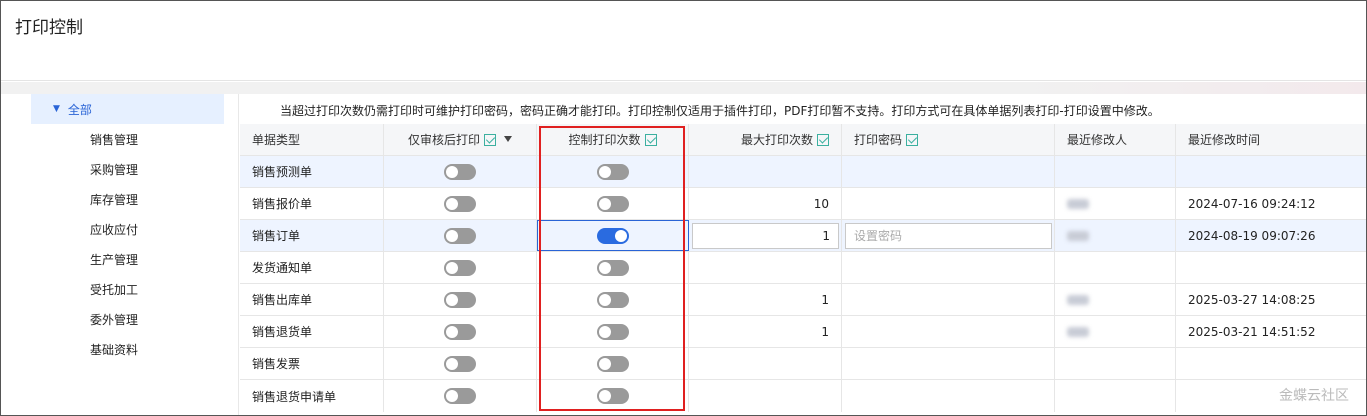 The height and width of the screenshot is (416, 1367). I want to click on table-row: 销售发票, so click(803, 364).